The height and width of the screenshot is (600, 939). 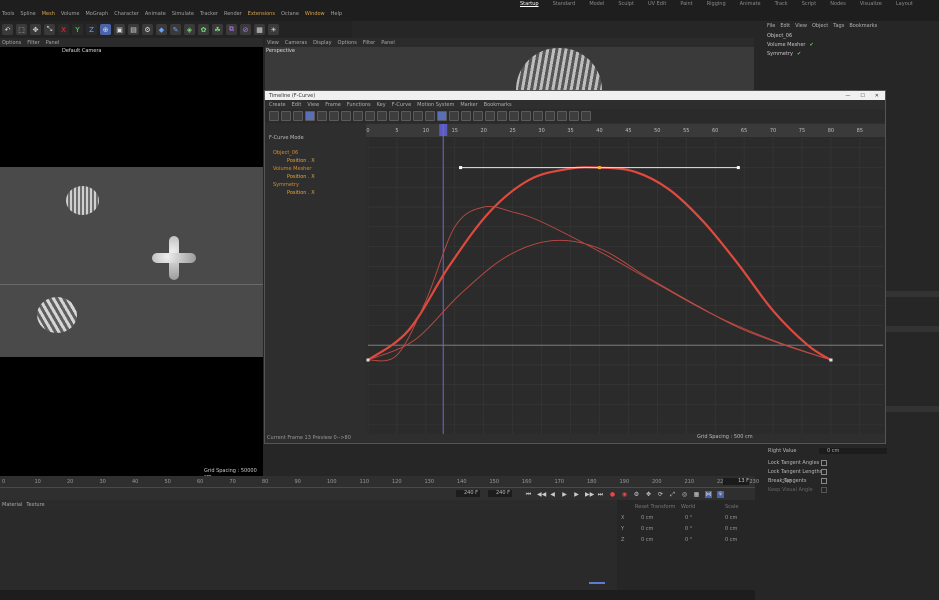 What do you see at coordinates (688, 529) in the screenshot?
I see `coord-rot-y: 0 °` at bounding box center [688, 529].